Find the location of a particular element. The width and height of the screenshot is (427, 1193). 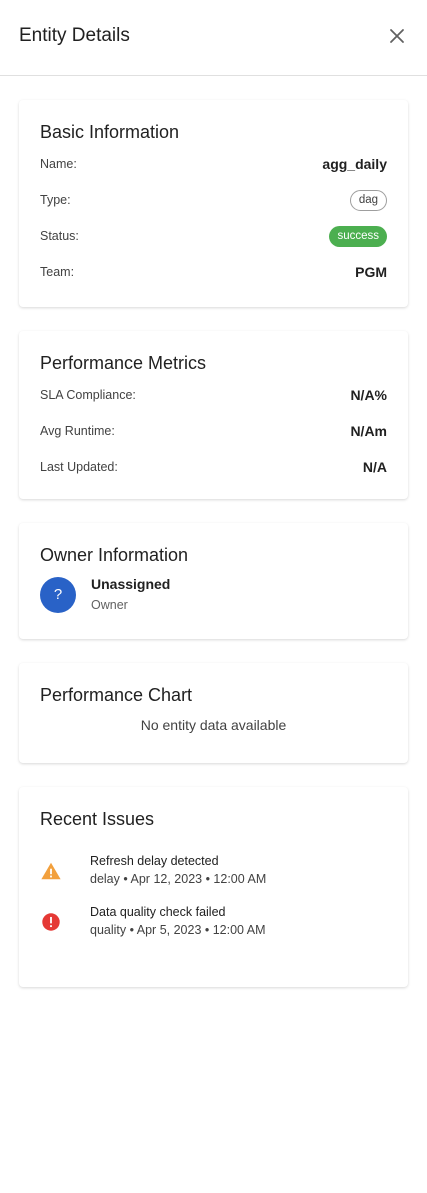

avatar: ? is located at coordinates (58, 594).